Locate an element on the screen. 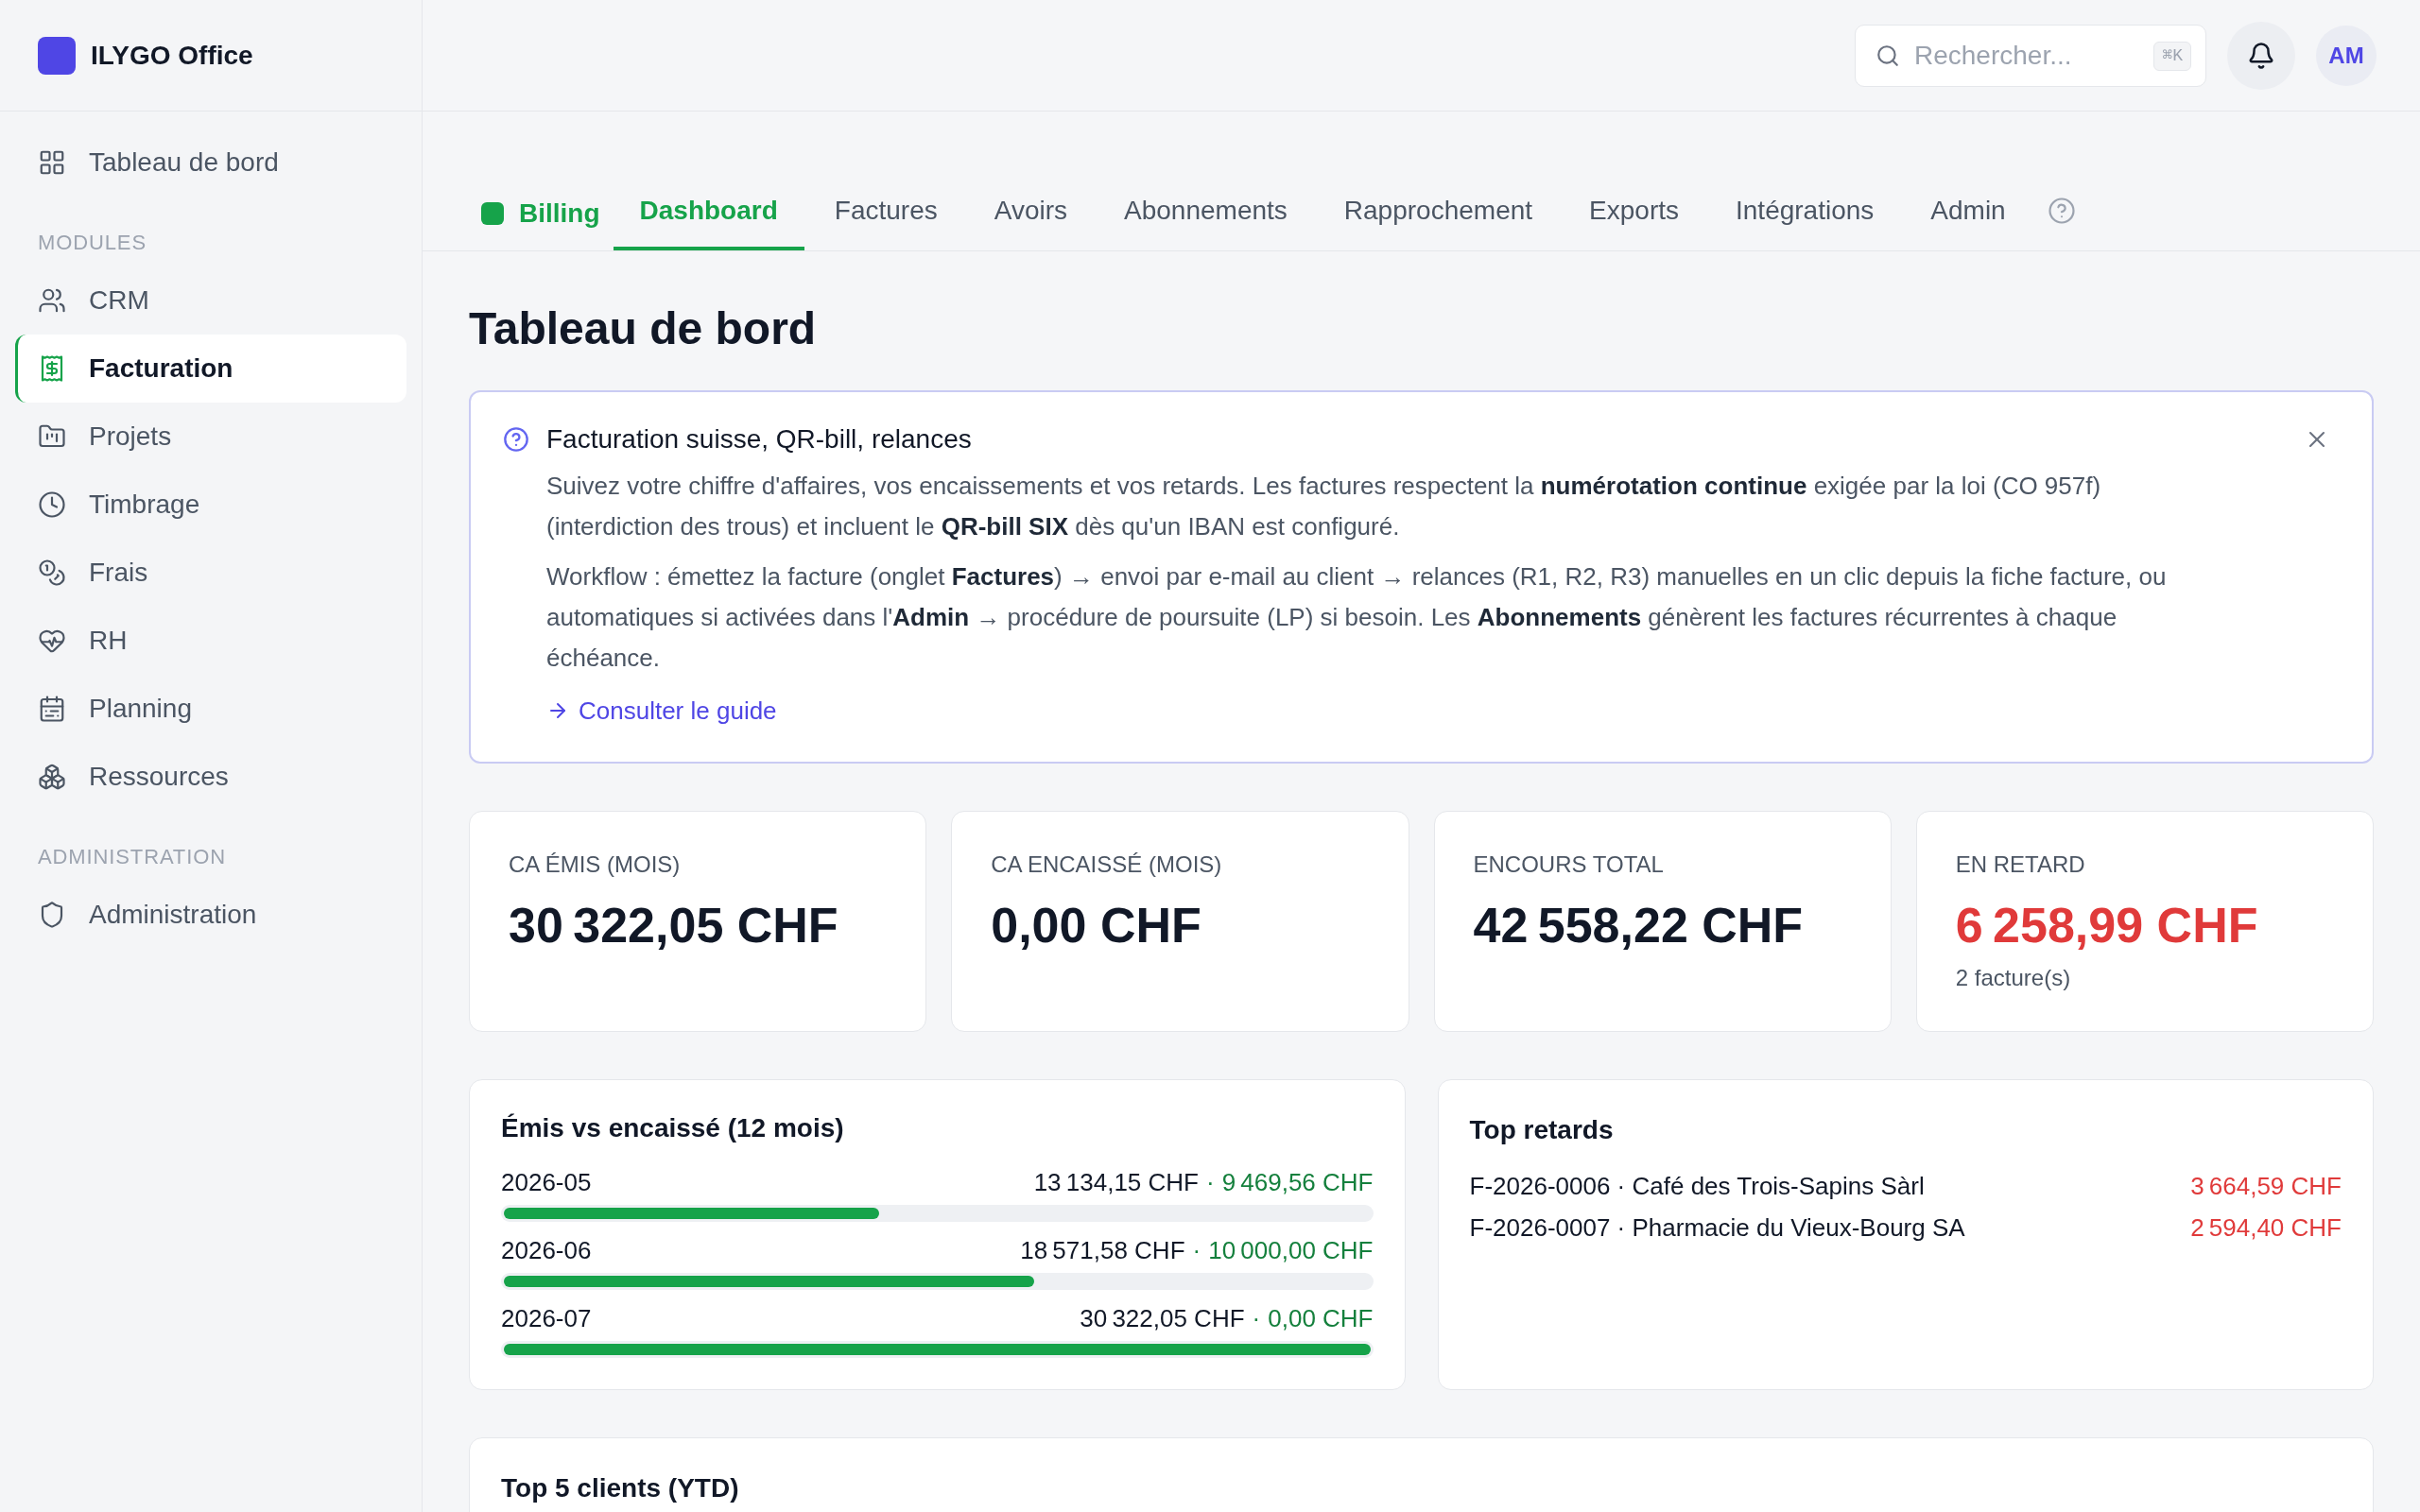  issued-amount: 18 571,58 CHF is located at coordinates (1103, 1250).